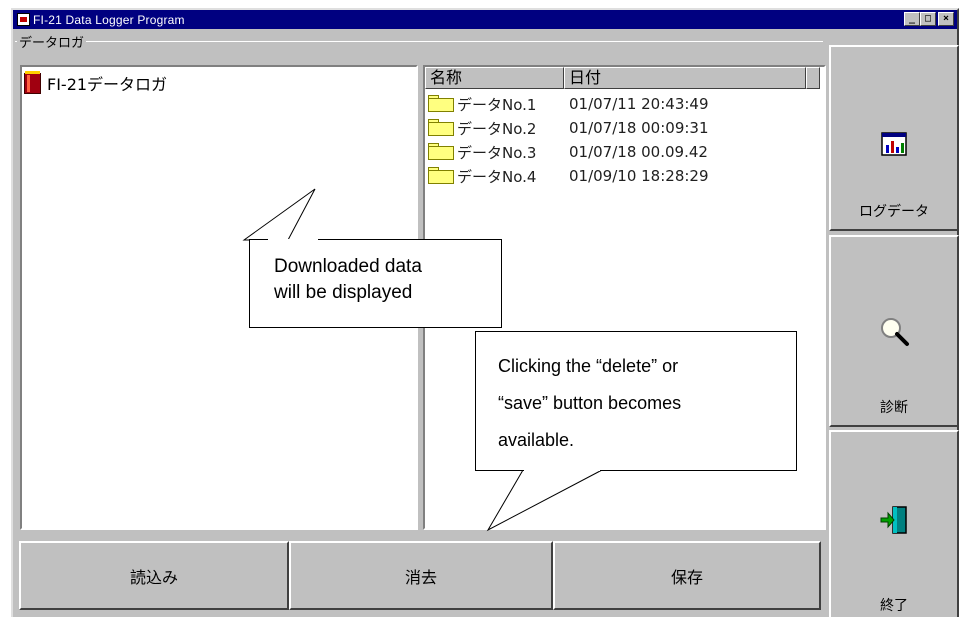 This screenshot has width=969, height=617. I want to click on callout-clicking-line-1: Clicking the “delete” or, so click(588, 366).